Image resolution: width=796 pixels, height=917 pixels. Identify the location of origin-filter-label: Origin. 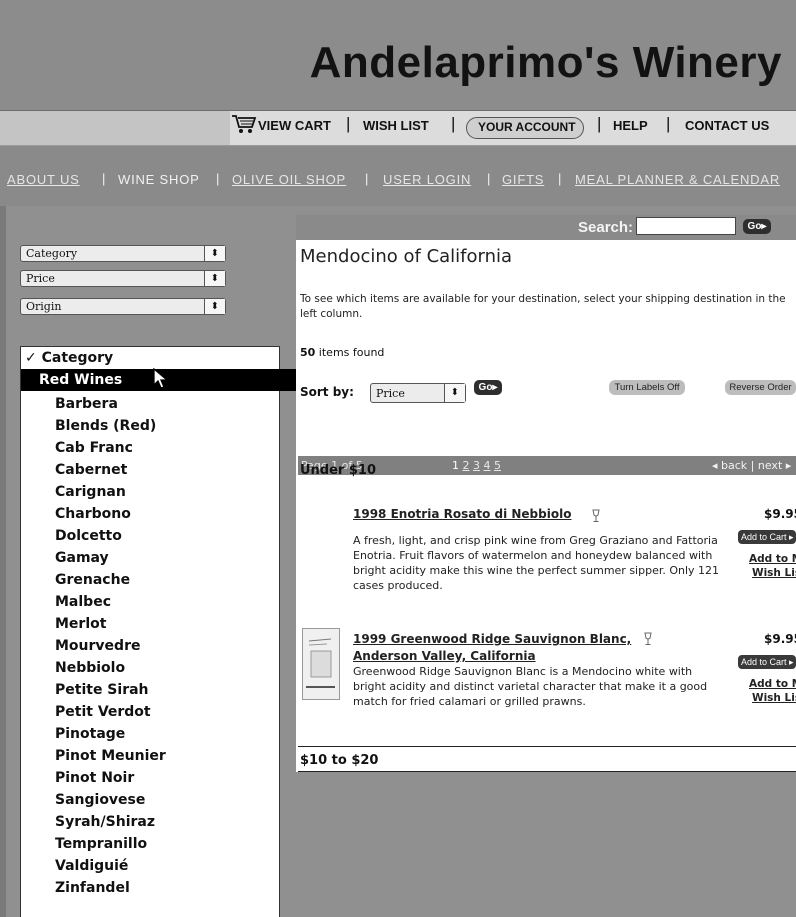
(44, 306).